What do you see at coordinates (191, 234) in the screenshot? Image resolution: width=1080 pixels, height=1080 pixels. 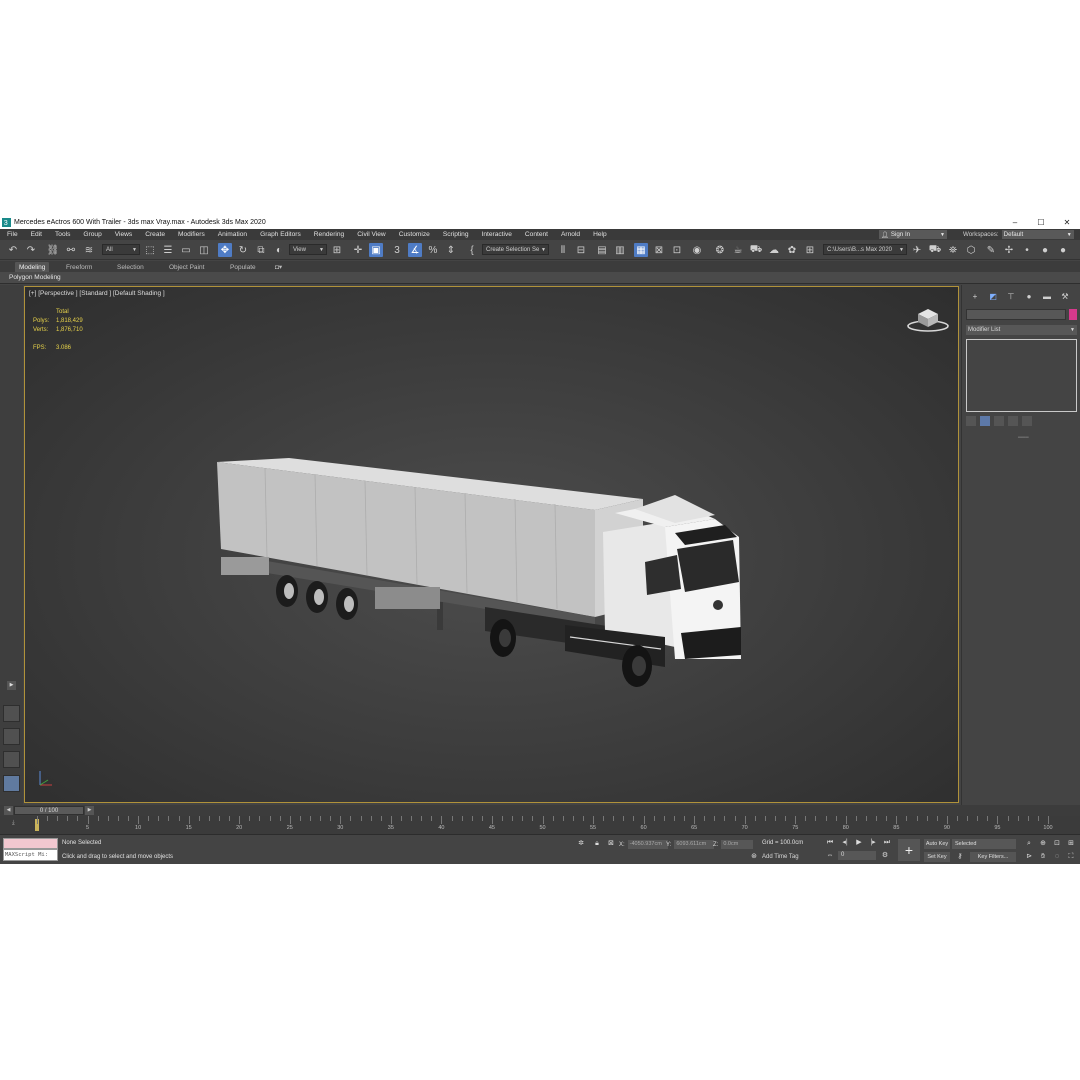 I see `menu-modifiers: Modifiers` at bounding box center [191, 234].